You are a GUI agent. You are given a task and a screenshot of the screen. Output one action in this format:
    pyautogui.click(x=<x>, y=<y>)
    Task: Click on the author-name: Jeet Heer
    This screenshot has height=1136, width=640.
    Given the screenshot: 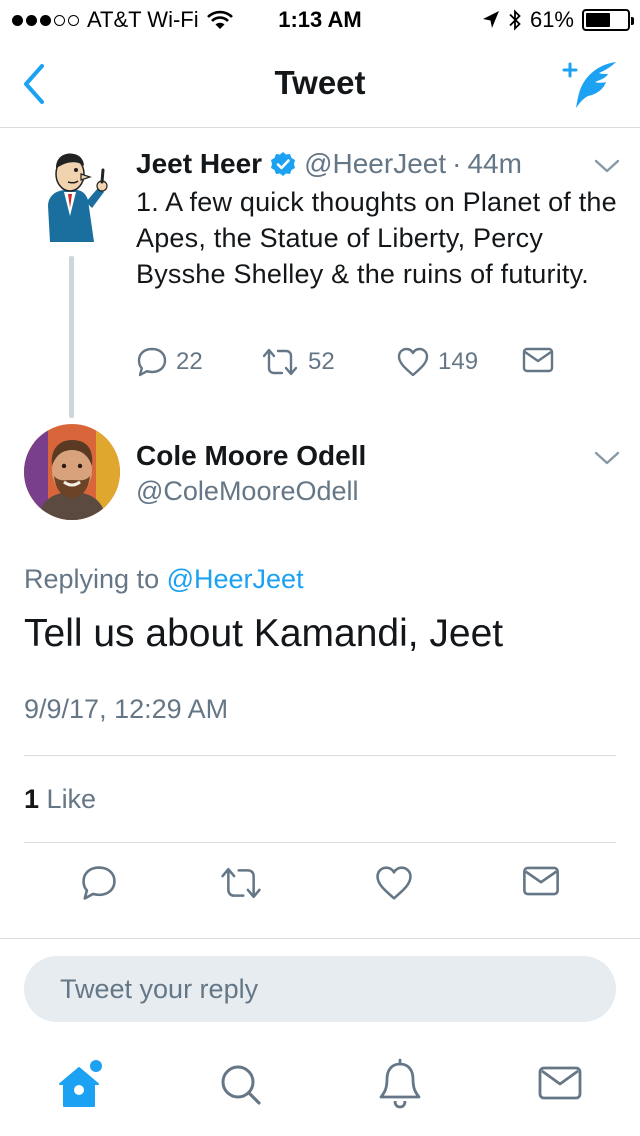 What is the action you would take?
    pyautogui.click(x=199, y=164)
    